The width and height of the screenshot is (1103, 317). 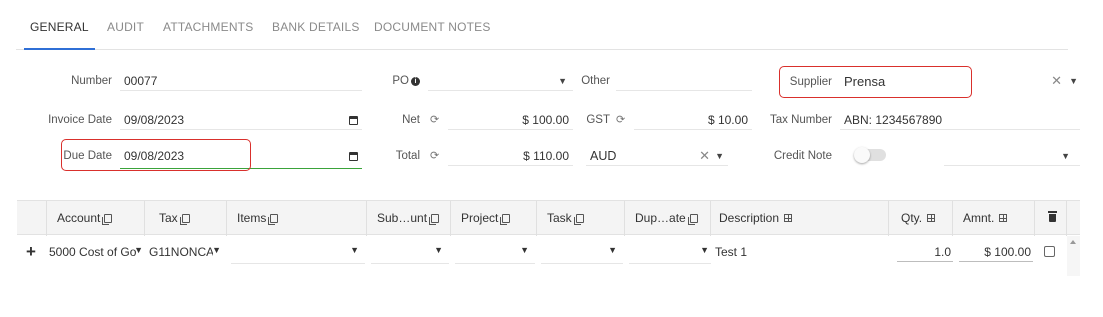 I want to click on items-select: ▼, so click(x=298, y=250).